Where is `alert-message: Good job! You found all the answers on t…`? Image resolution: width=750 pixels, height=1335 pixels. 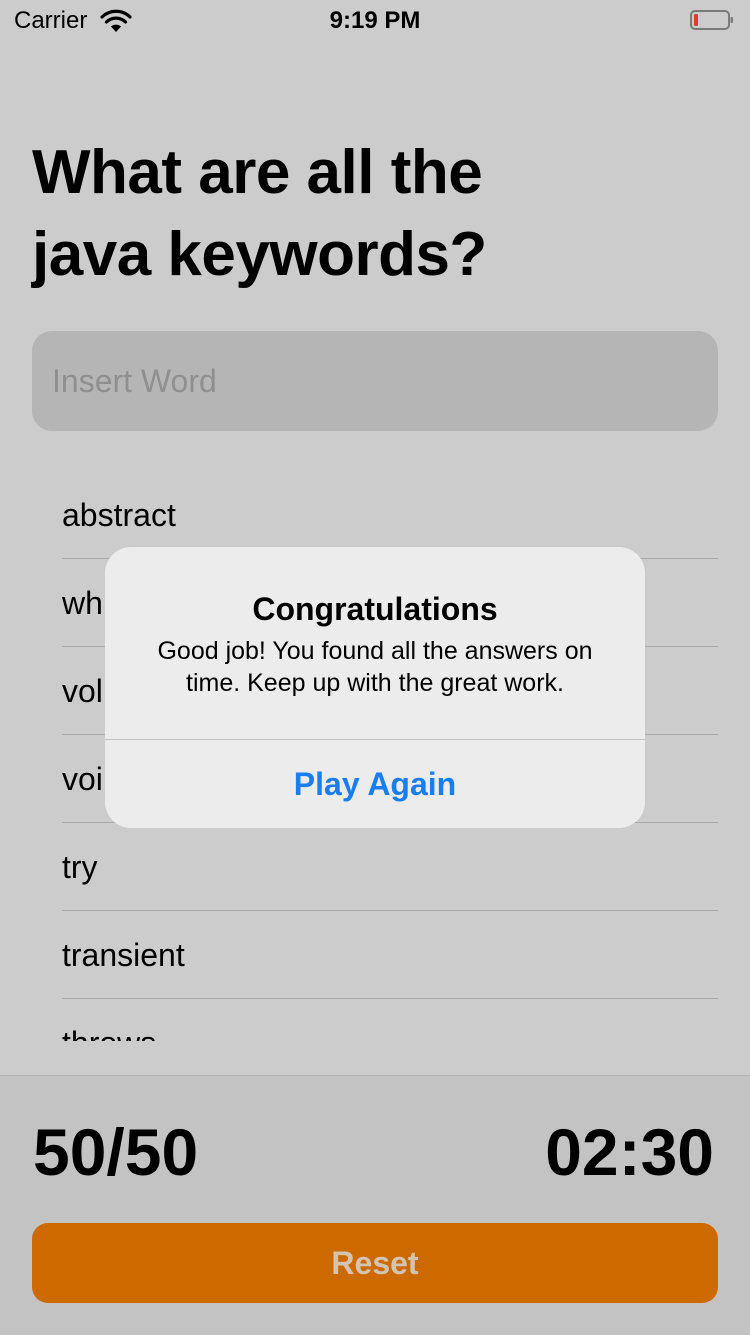 alert-message: Good job! You found all the answers on t… is located at coordinates (375, 667).